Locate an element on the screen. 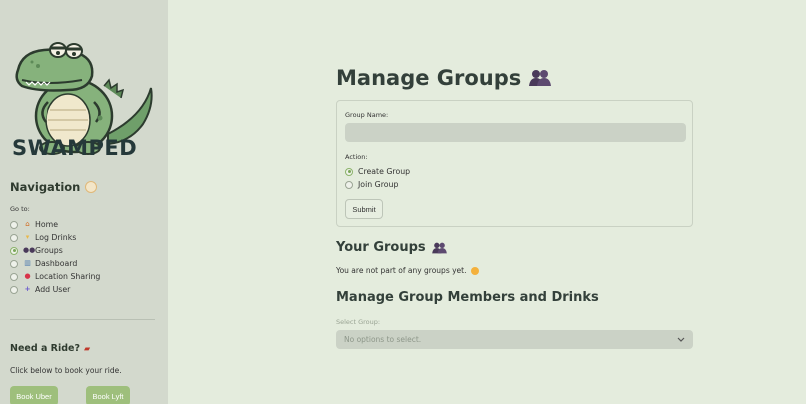 The image size is (806, 404). ride-title: Need a Ride? ▰ is located at coordinates (50, 348).